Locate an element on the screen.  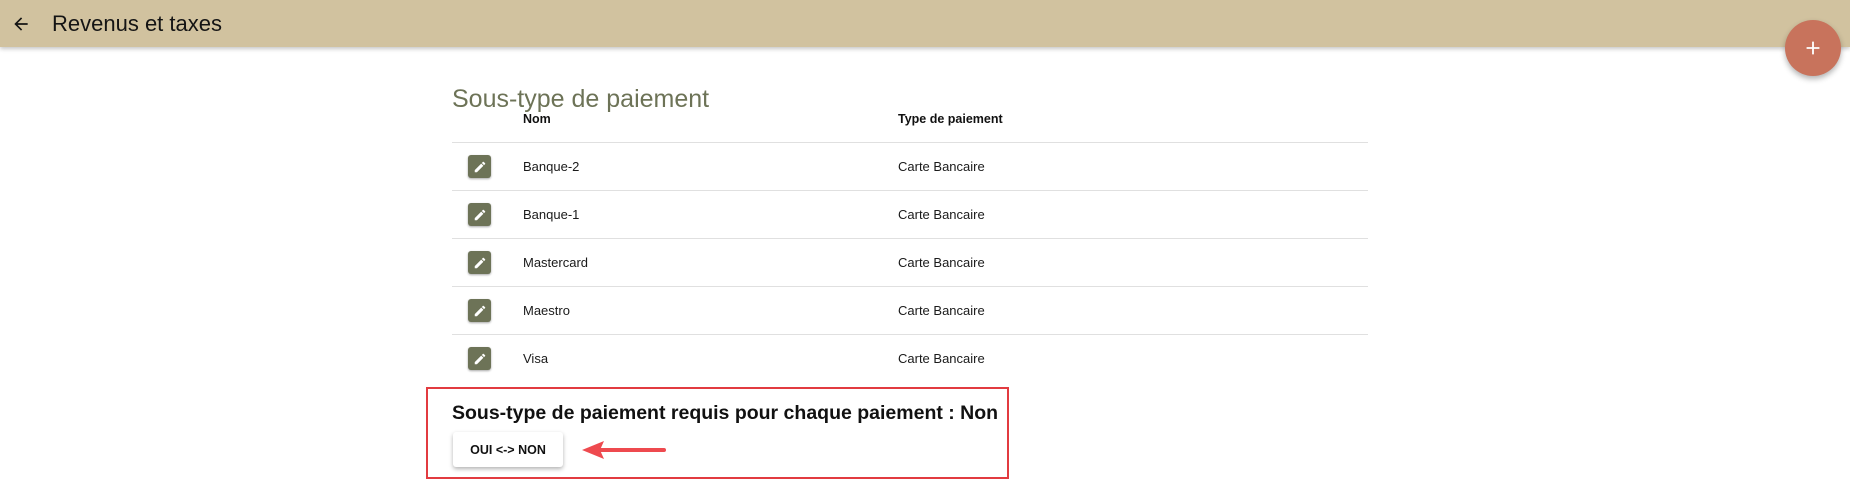
column-header-nom: Nom is located at coordinates (537, 119).